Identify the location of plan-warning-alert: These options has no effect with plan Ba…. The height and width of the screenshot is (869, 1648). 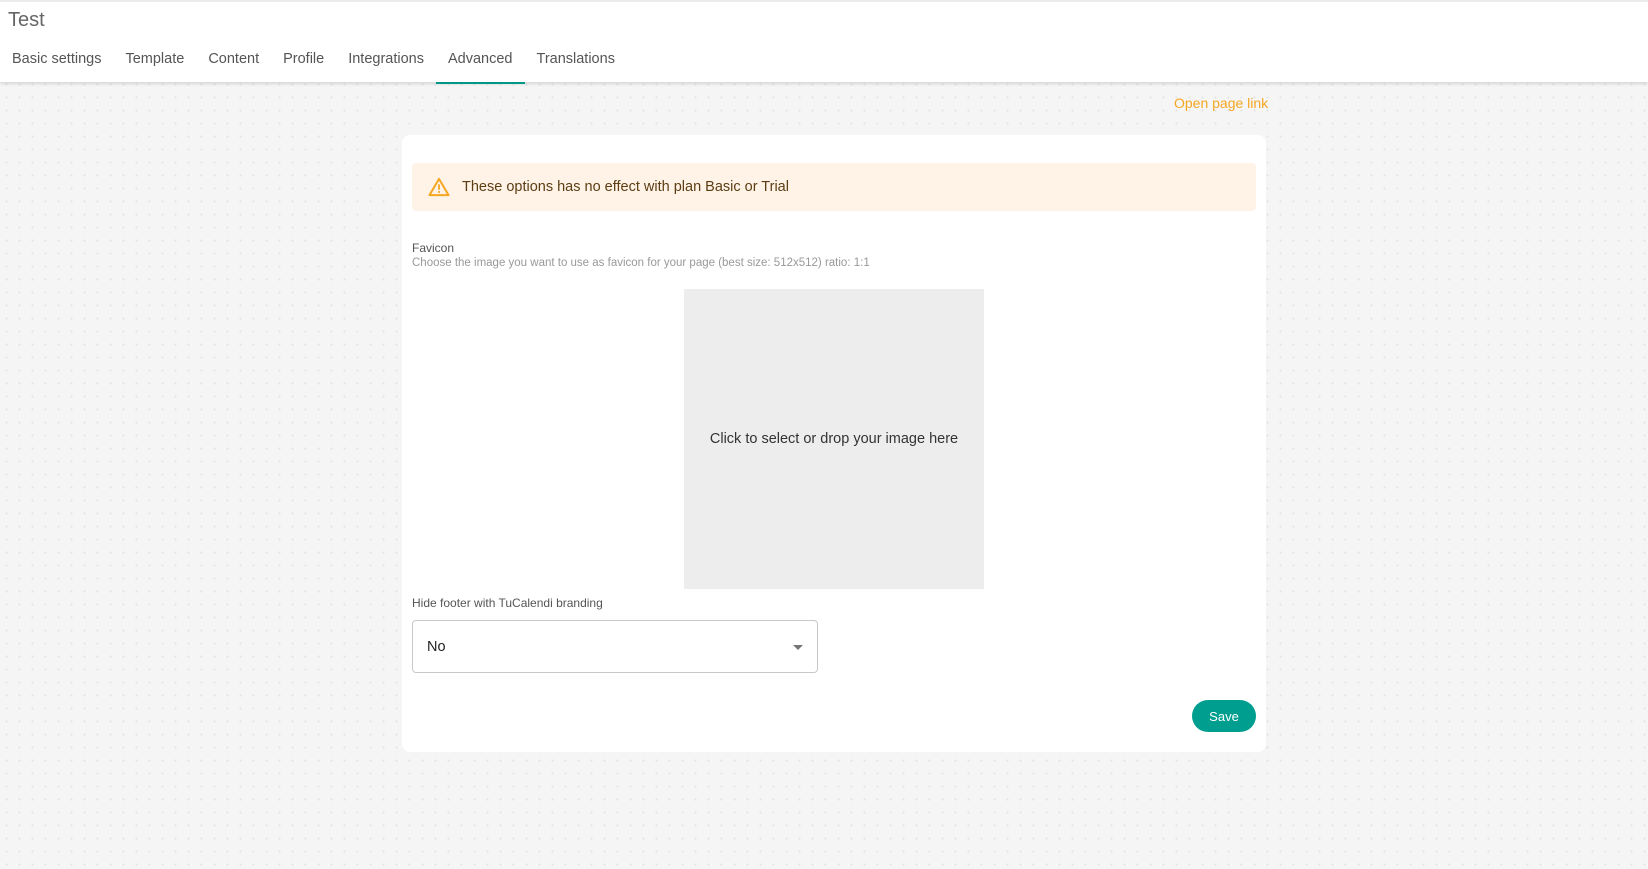
(834, 187).